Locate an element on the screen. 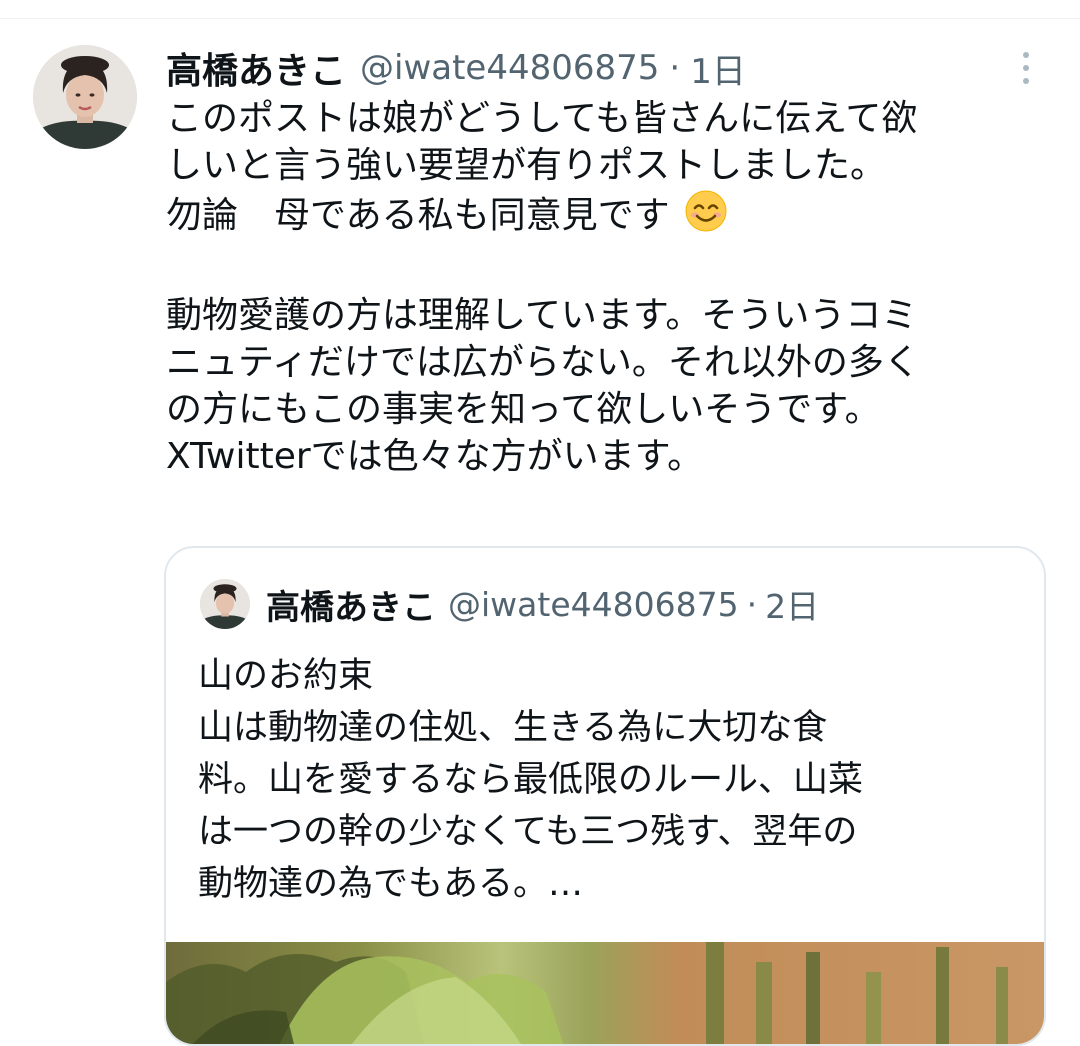 The image size is (1080, 1046). quoted-handle: @iwate44806875 is located at coordinates (593, 604).